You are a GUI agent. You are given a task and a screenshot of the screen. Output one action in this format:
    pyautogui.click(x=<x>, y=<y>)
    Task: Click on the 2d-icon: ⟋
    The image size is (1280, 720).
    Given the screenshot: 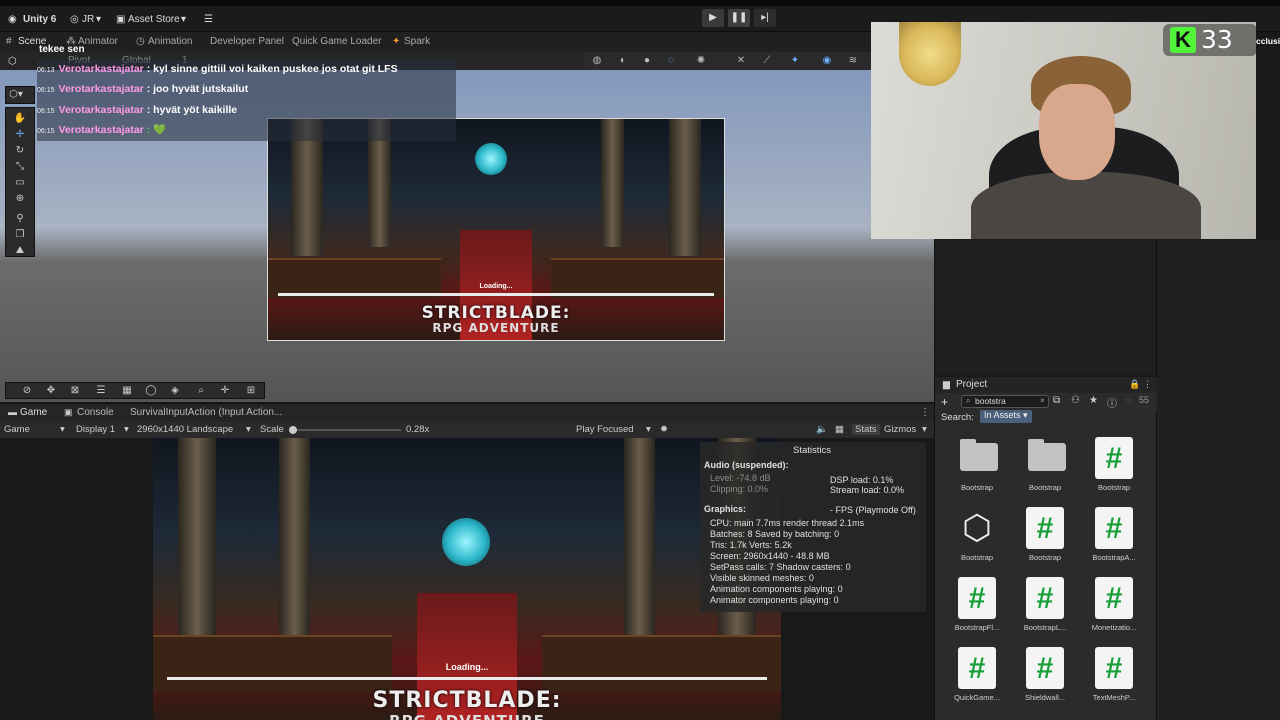 What is the action you would take?
    pyautogui.click(x=767, y=61)
    